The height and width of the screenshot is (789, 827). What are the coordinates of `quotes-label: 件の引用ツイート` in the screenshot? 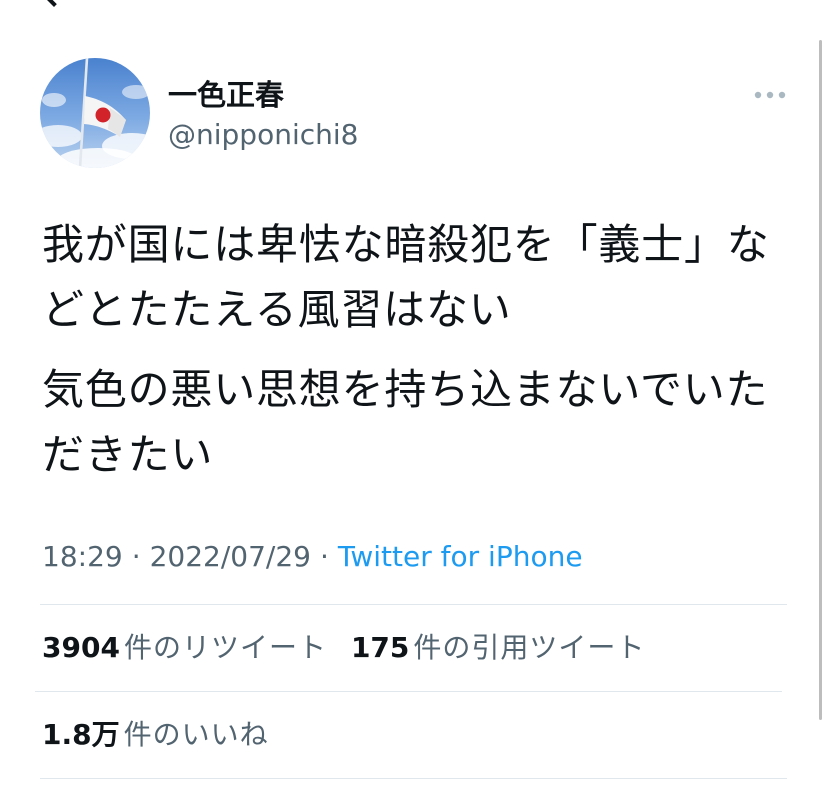 It's located at (529, 647).